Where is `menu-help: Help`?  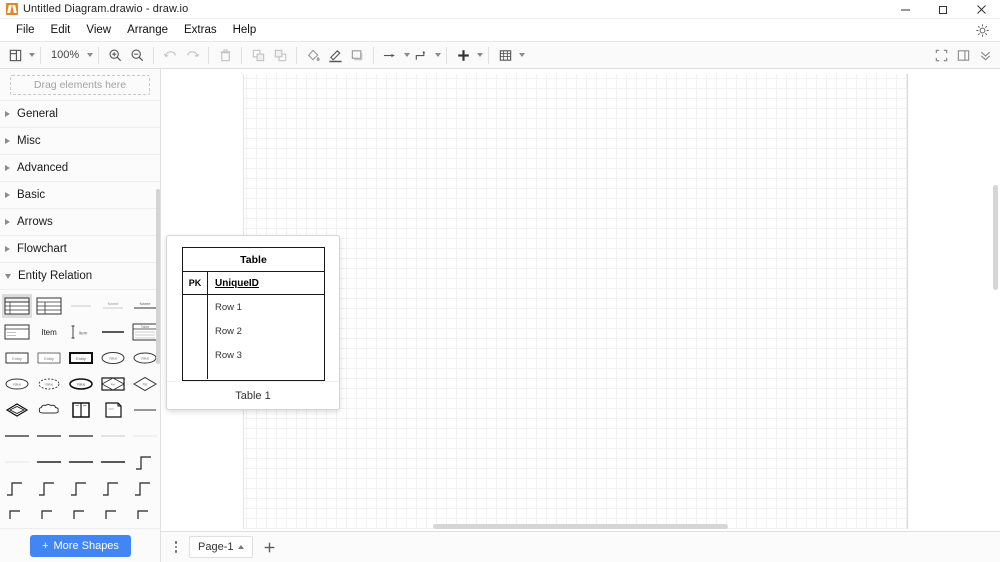
menu-help: Help is located at coordinates (245, 30).